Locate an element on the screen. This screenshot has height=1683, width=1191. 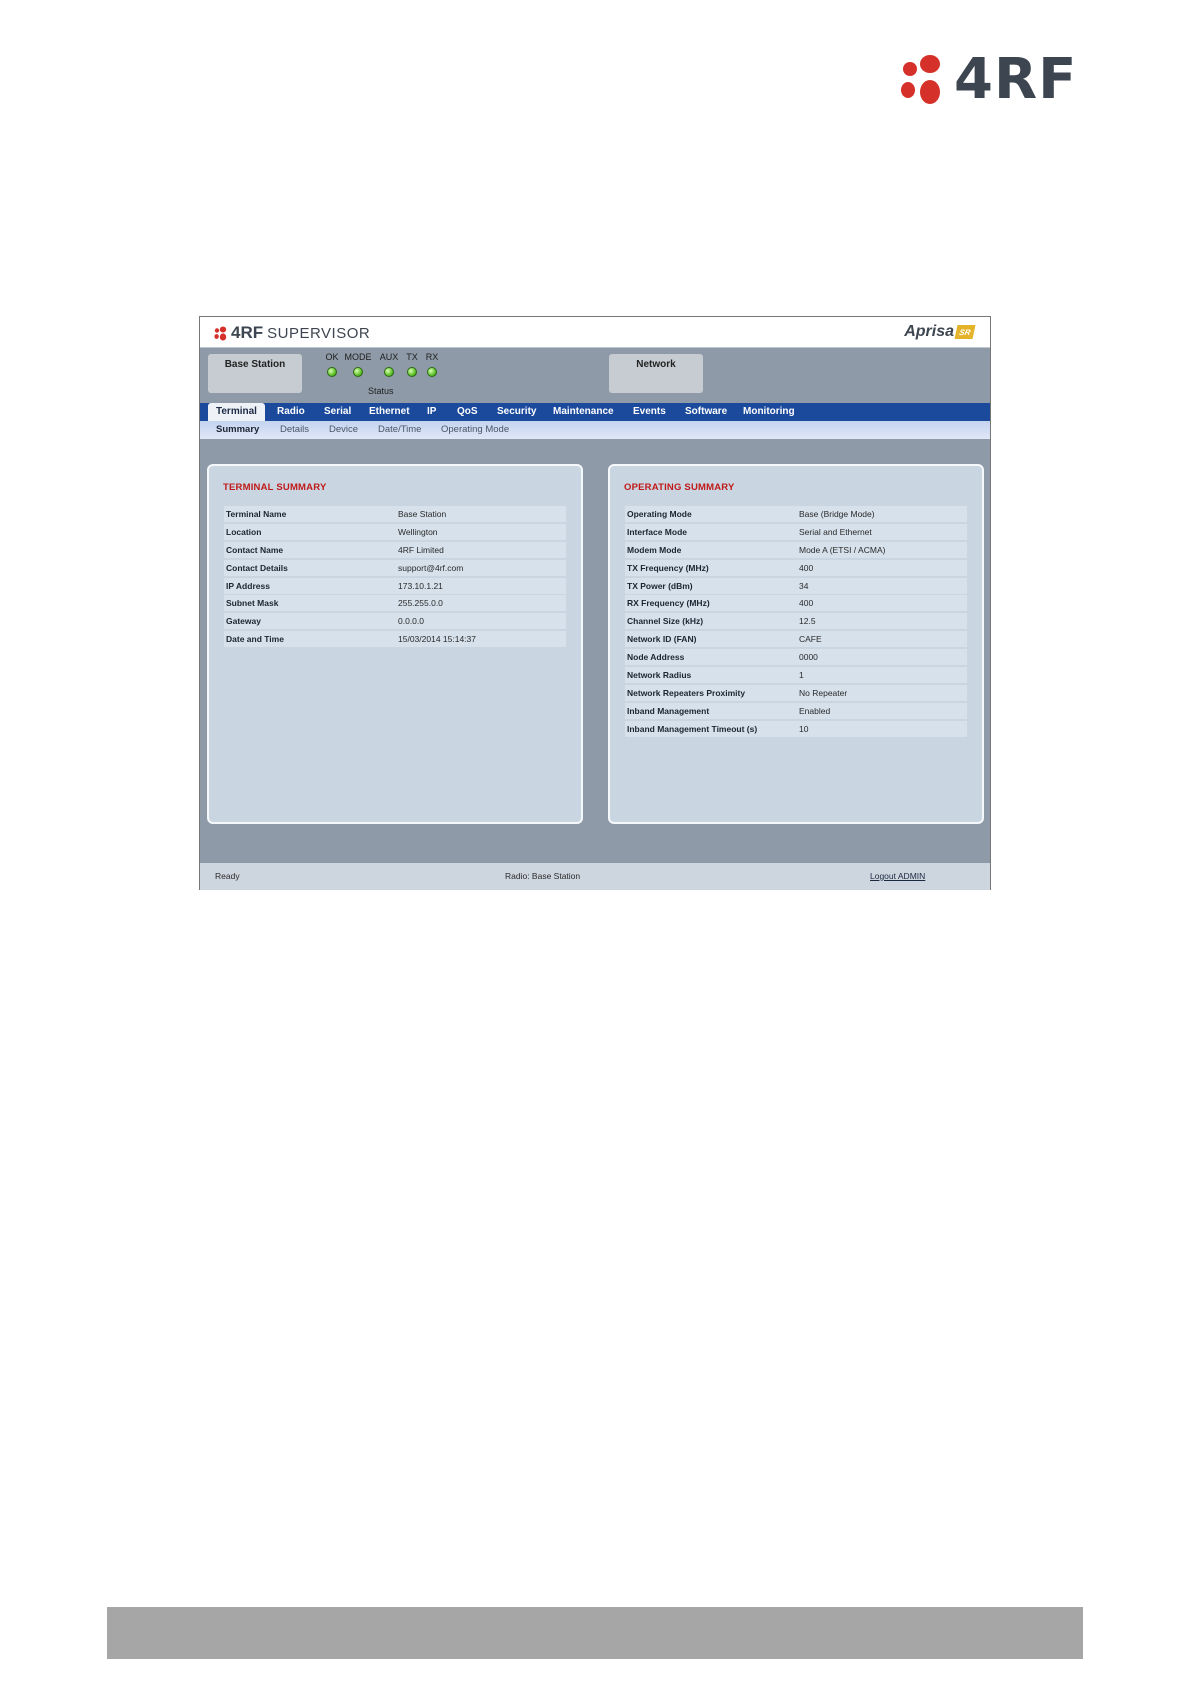
aprisa-name: Aprisa is located at coordinates (929, 331).